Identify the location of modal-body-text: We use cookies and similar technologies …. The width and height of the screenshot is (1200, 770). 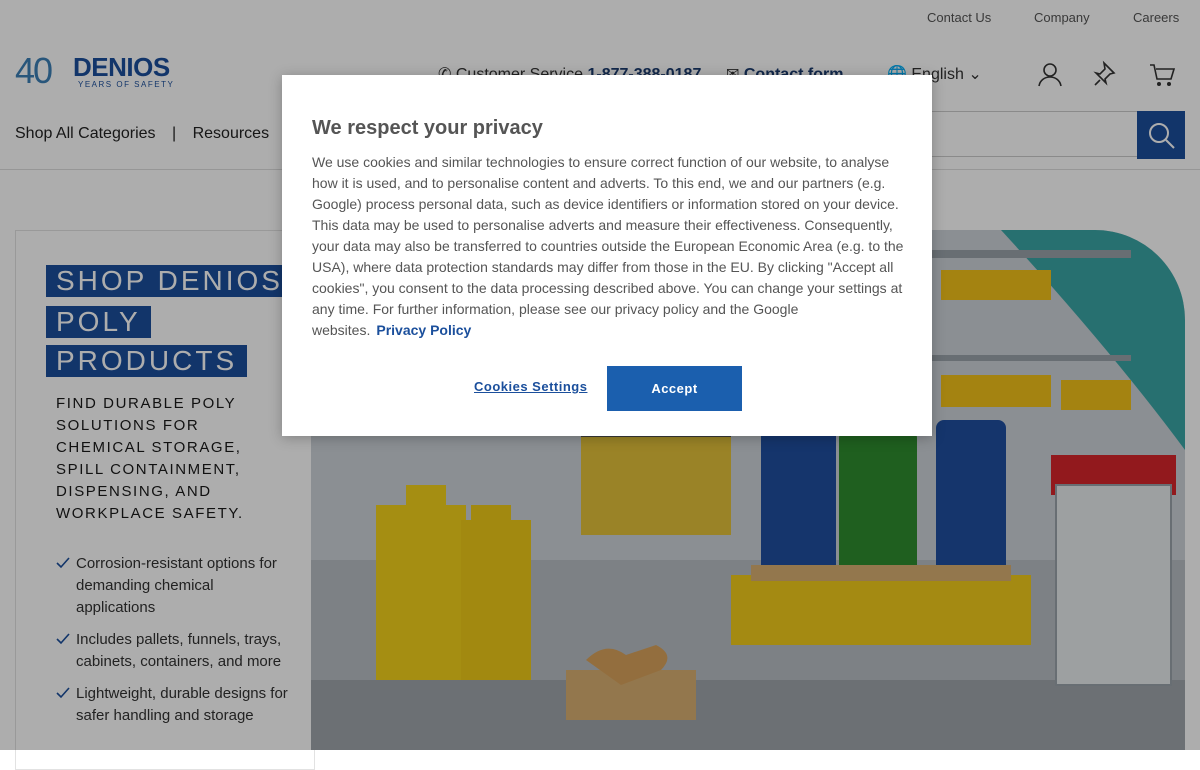
(608, 246).